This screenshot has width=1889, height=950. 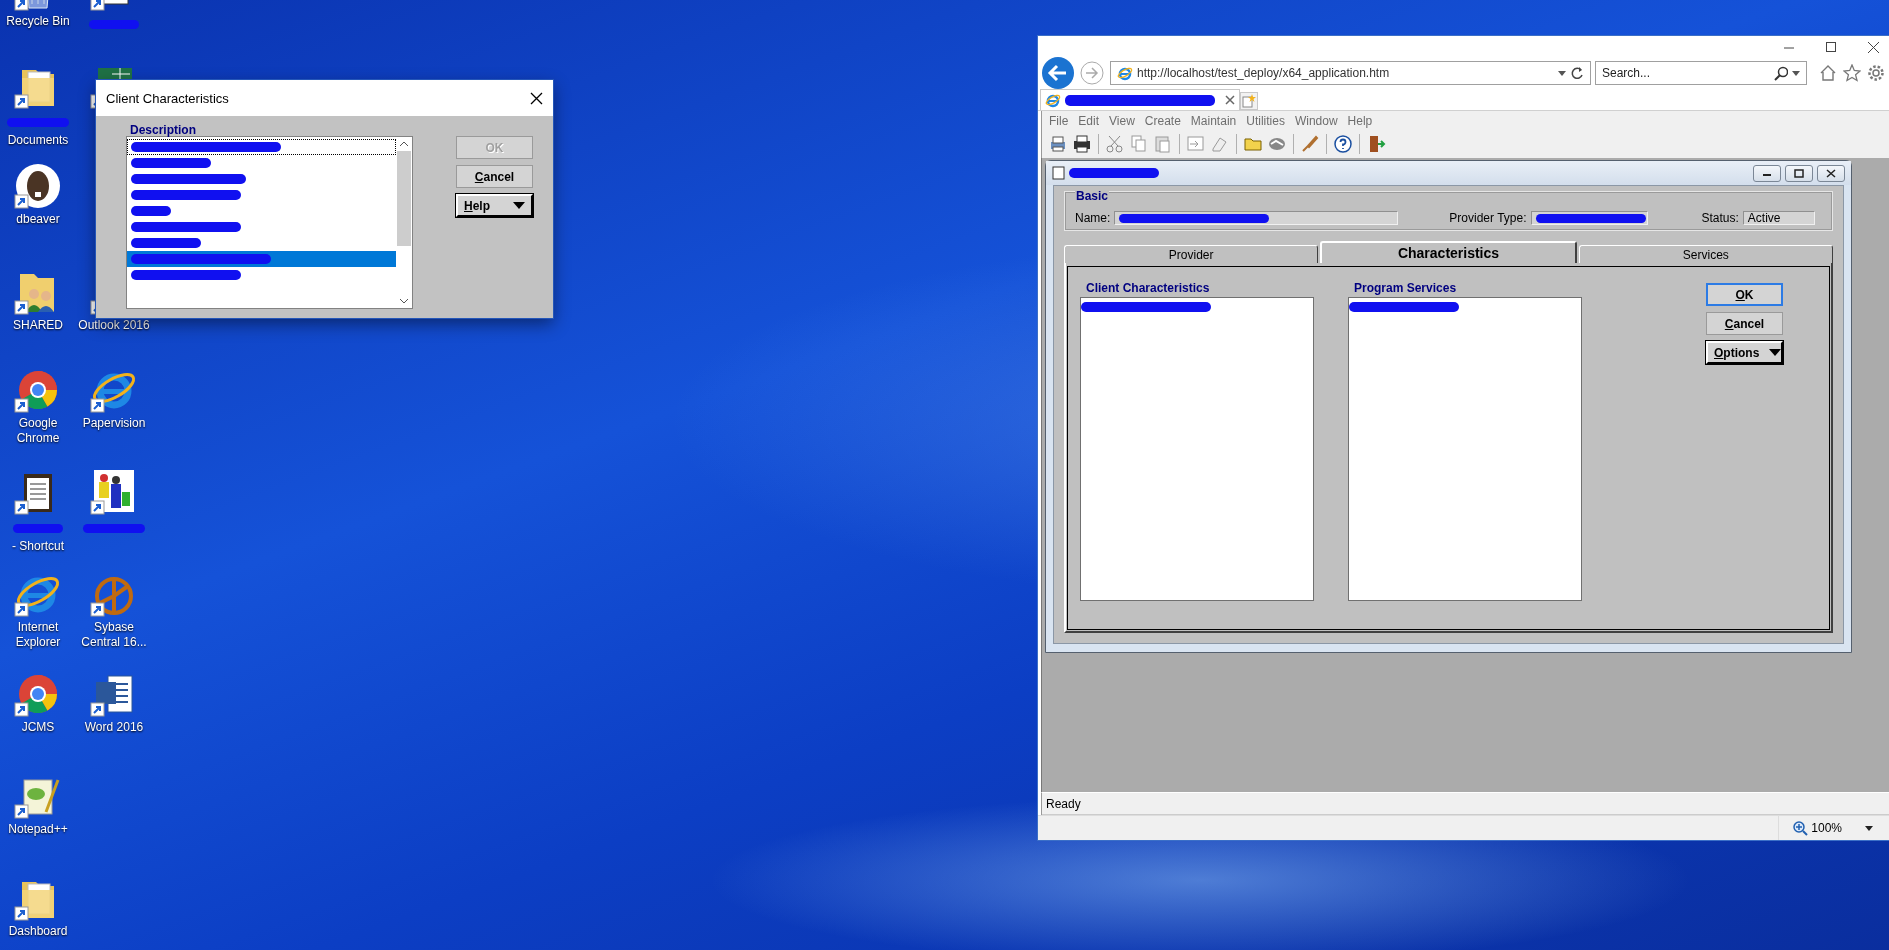 What do you see at coordinates (1345, 73) in the screenshot?
I see `url-field: http://localhost/test_deploy/x64_application.htm` at bounding box center [1345, 73].